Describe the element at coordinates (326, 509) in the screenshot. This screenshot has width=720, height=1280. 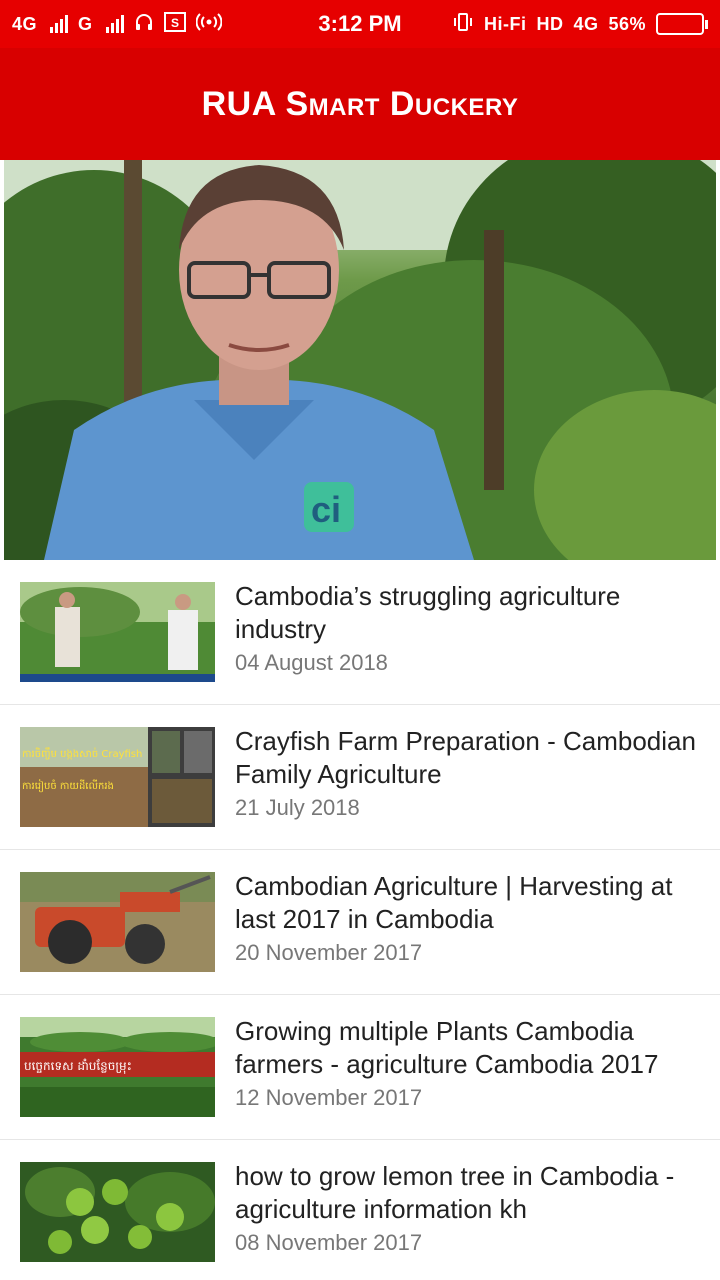
I see `shirt-logo-text: ci` at that location.